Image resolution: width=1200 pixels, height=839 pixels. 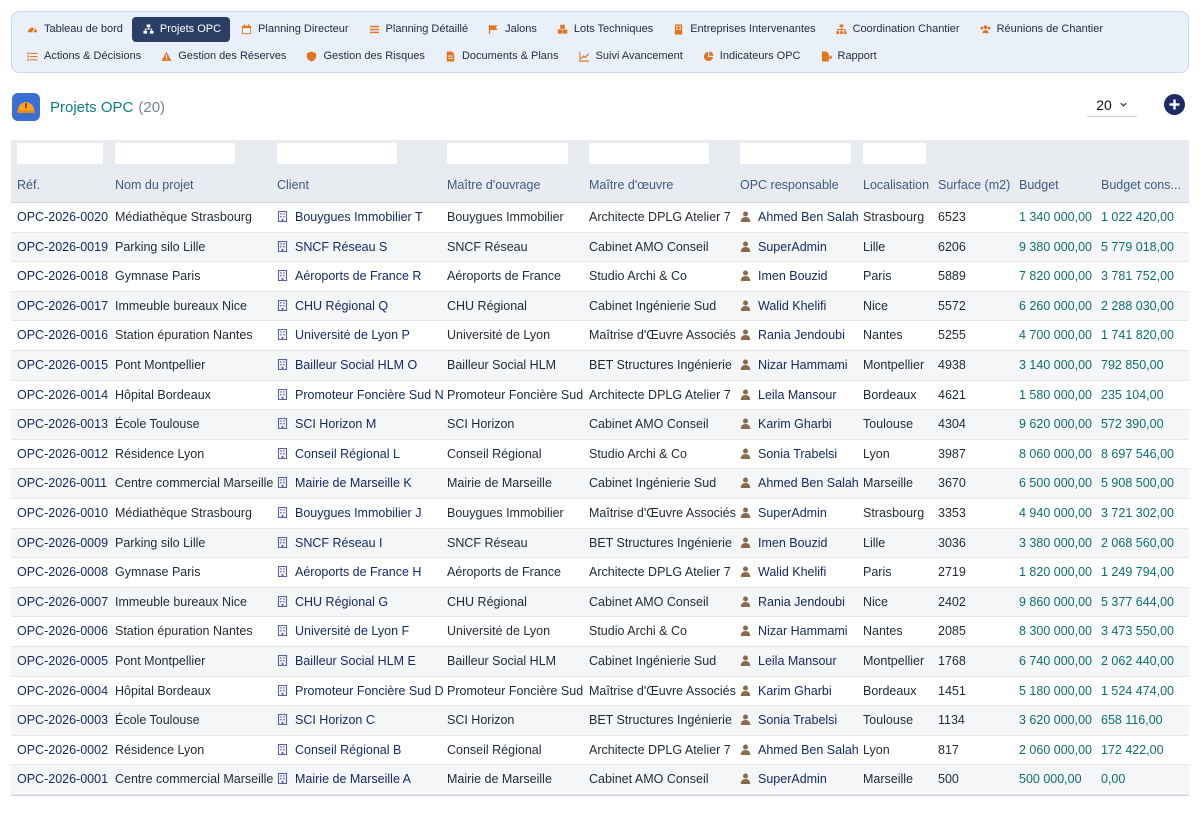 What do you see at coordinates (361, 424) in the screenshot?
I see `cell-client: SCI Horizon M` at bounding box center [361, 424].